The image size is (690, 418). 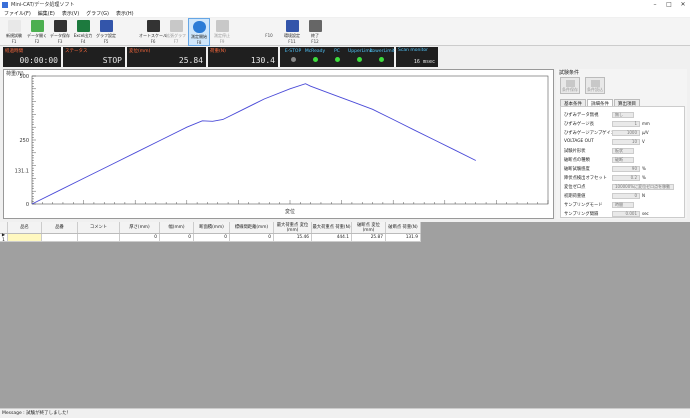 I want to click on condition-field: 無し, so click(x=623, y=114).